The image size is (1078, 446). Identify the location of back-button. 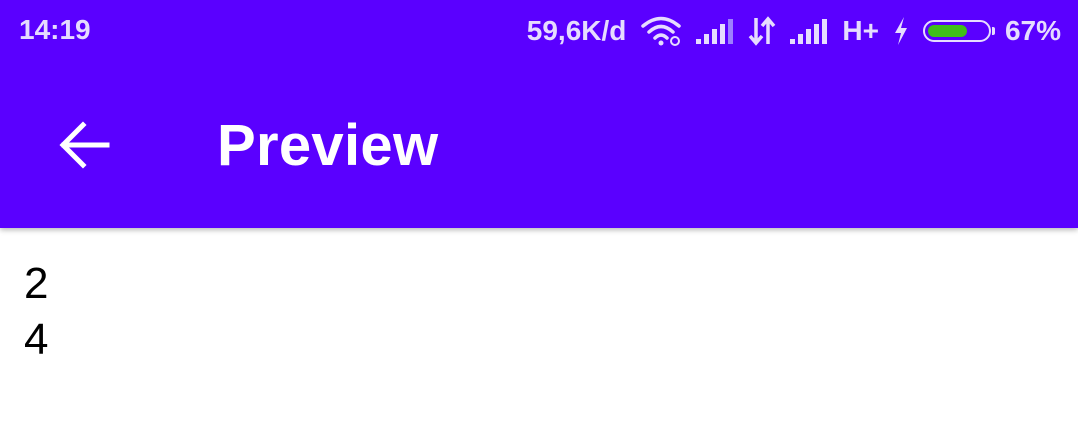
(84, 145).